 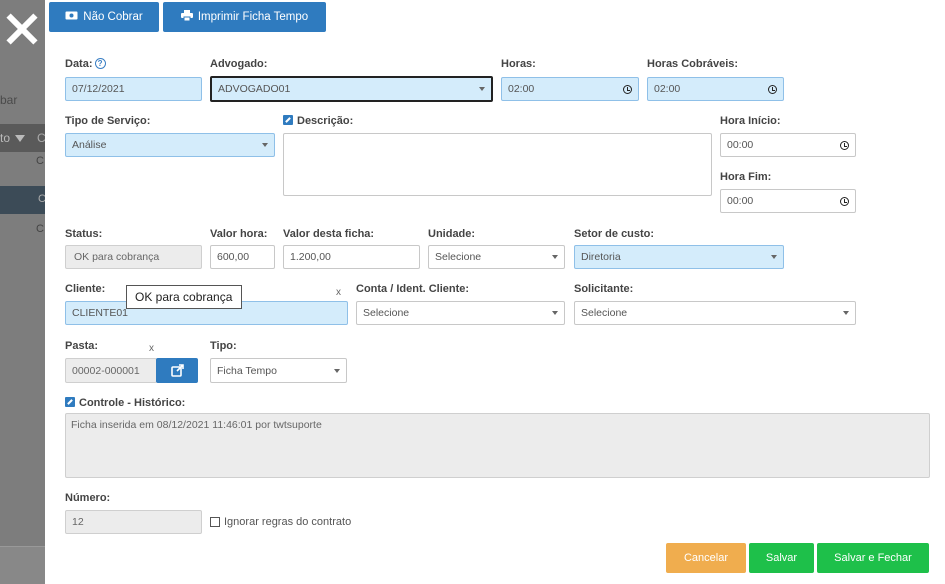 I want to click on valor-ficha-label: Valor desta ficha:, so click(x=329, y=234).